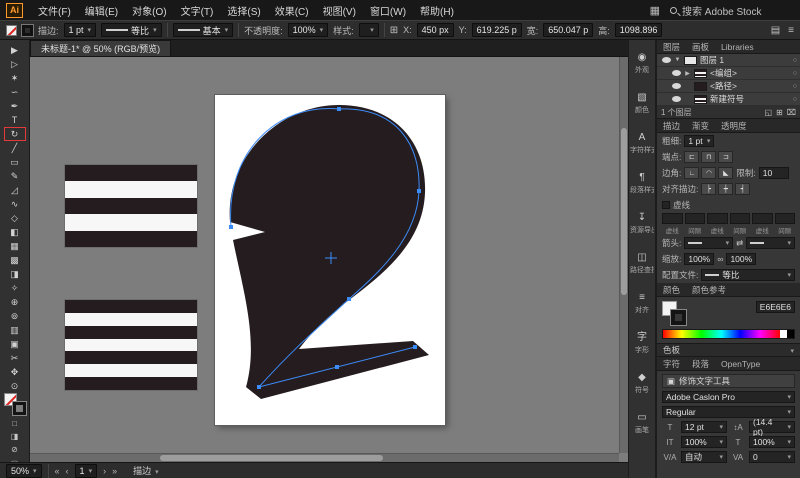 The height and width of the screenshot is (478, 800). Describe the element at coordinates (131, 30) in the screenshot. I see `width-profile-select: 等比` at that location.